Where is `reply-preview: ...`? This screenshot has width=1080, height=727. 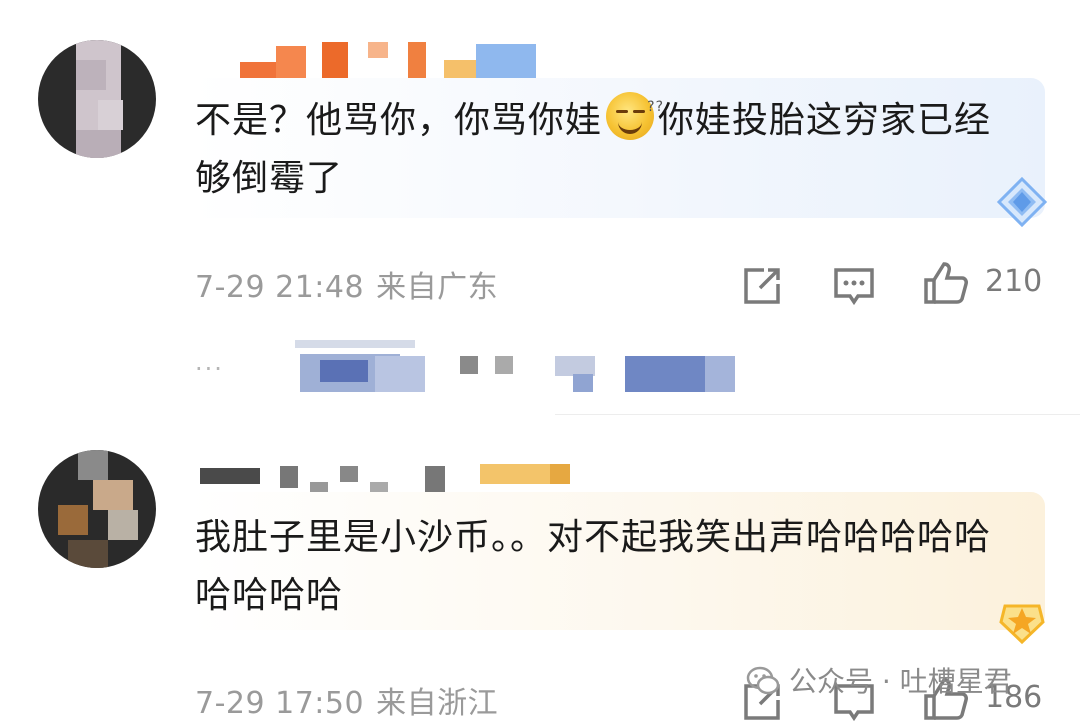 reply-preview: ... is located at coordinates (495, 370).